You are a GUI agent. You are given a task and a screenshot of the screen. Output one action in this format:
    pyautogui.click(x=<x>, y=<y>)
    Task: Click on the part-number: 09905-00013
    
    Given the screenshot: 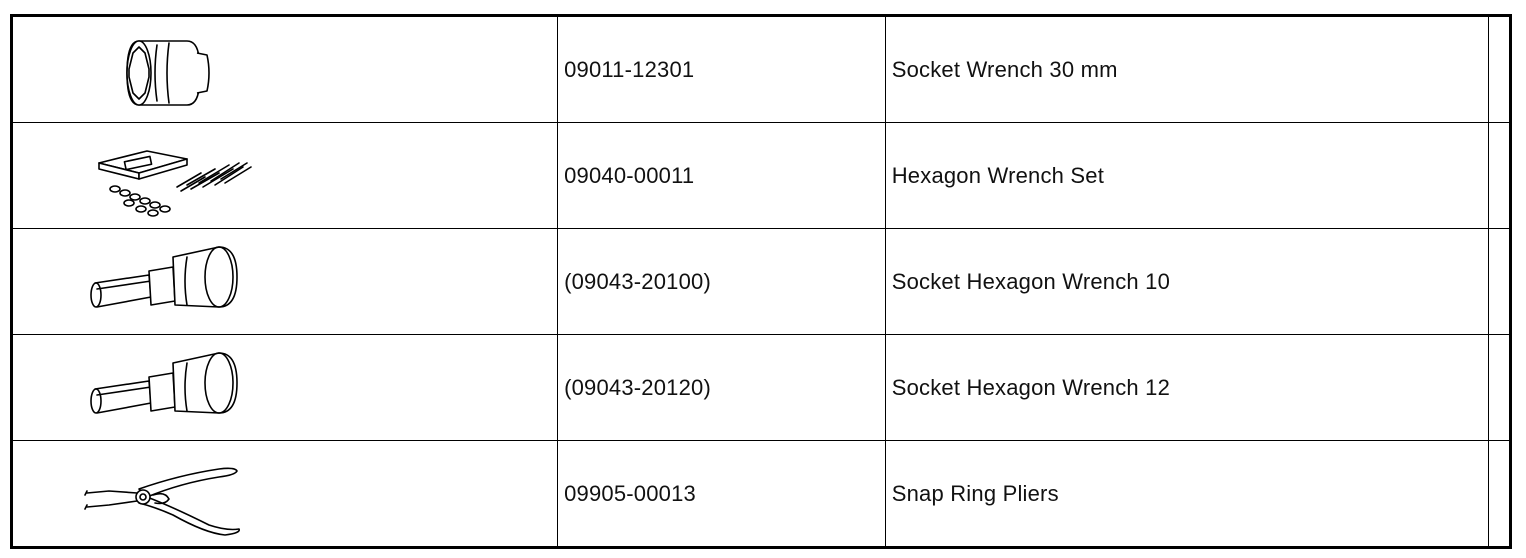 What is the action you would take?
    pyautogui.click(x=721, y=494)
    